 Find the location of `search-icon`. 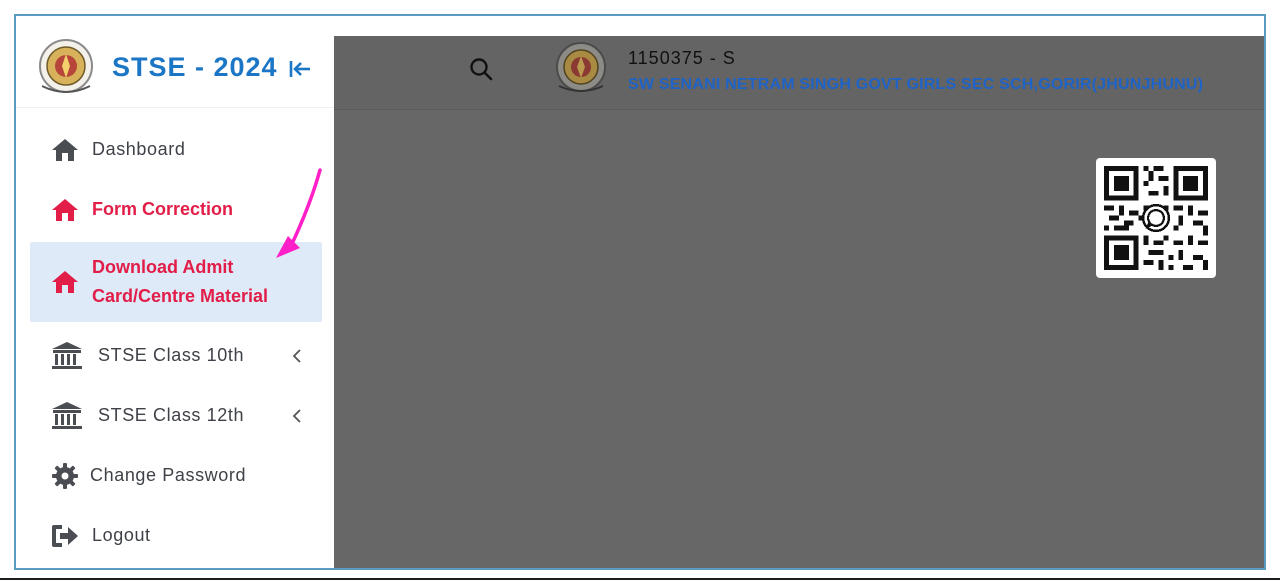

search-icon is located at coordinates (481, 69).